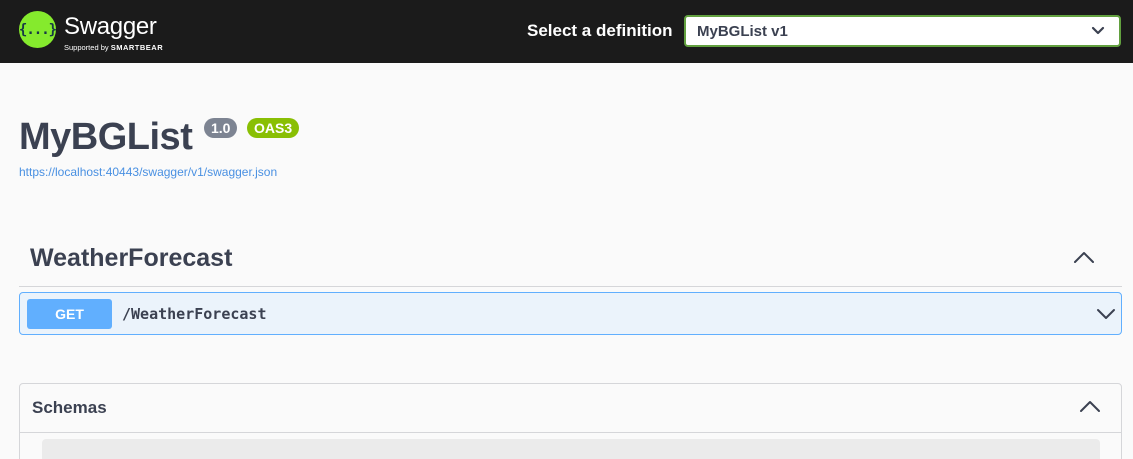  What do you see at coordinates (194, 314) in the screenshot?
I see `operation-path: /WeatherForecast` at bounding box center [194, 314].